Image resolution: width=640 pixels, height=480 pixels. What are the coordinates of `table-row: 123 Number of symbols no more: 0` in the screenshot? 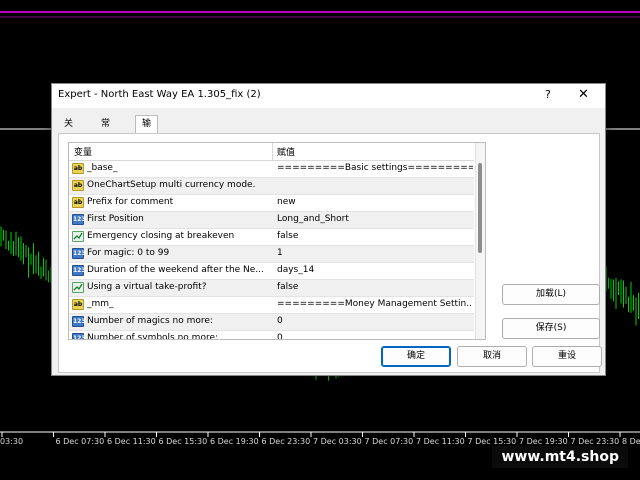 It's located at (271, 335).